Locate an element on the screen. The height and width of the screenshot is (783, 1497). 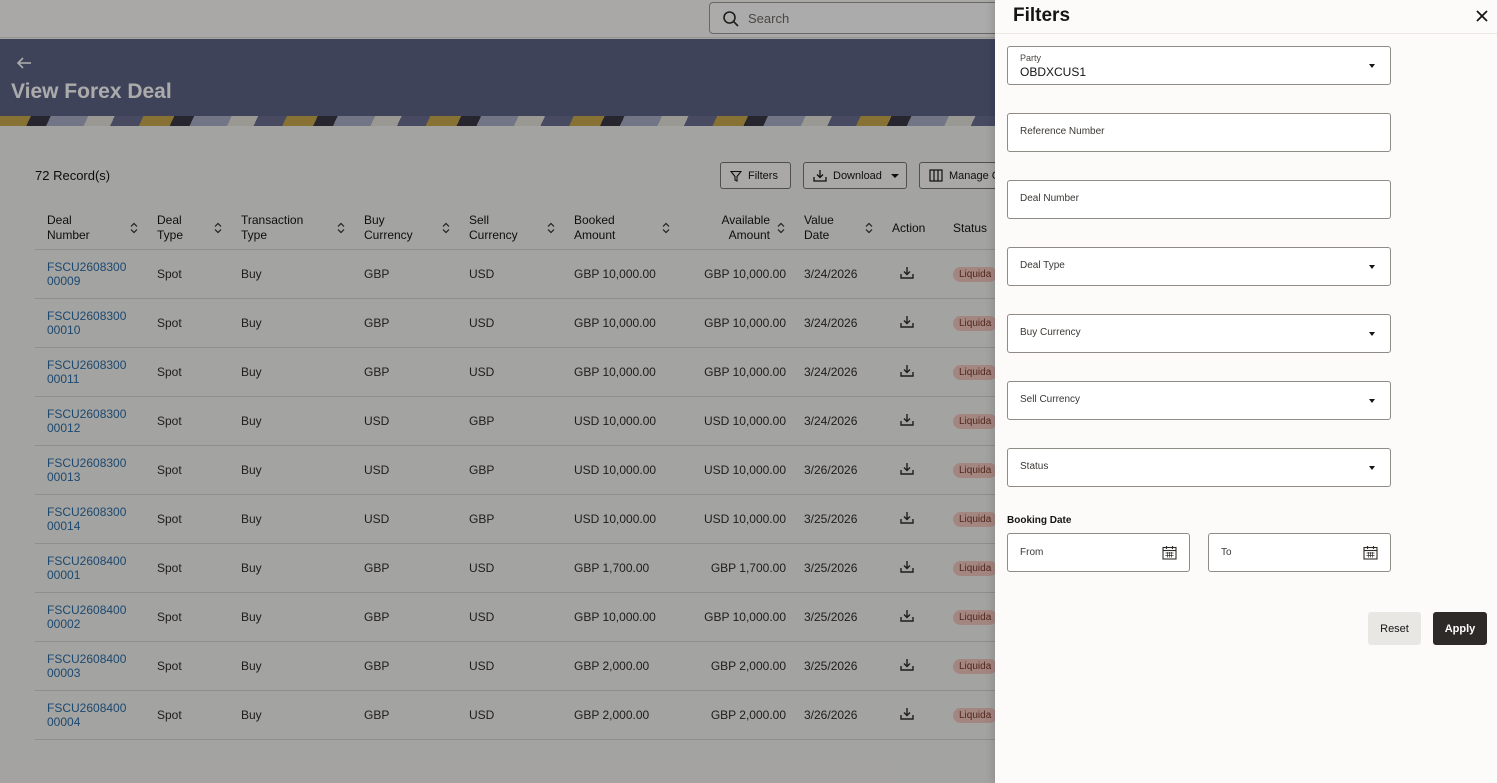
booking-date-to: To is located at coordinates (1299, 552).